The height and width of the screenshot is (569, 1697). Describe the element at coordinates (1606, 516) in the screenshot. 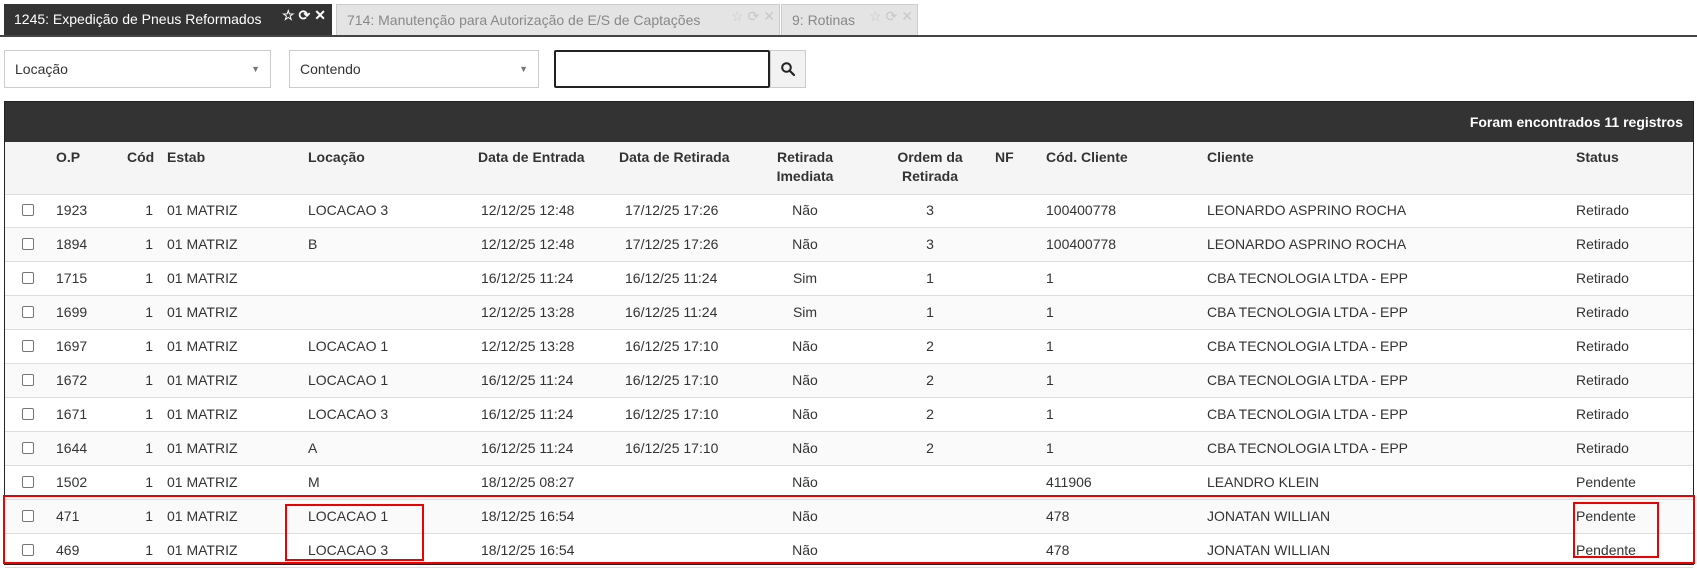

I see `cell-status: Pendente` at that location.